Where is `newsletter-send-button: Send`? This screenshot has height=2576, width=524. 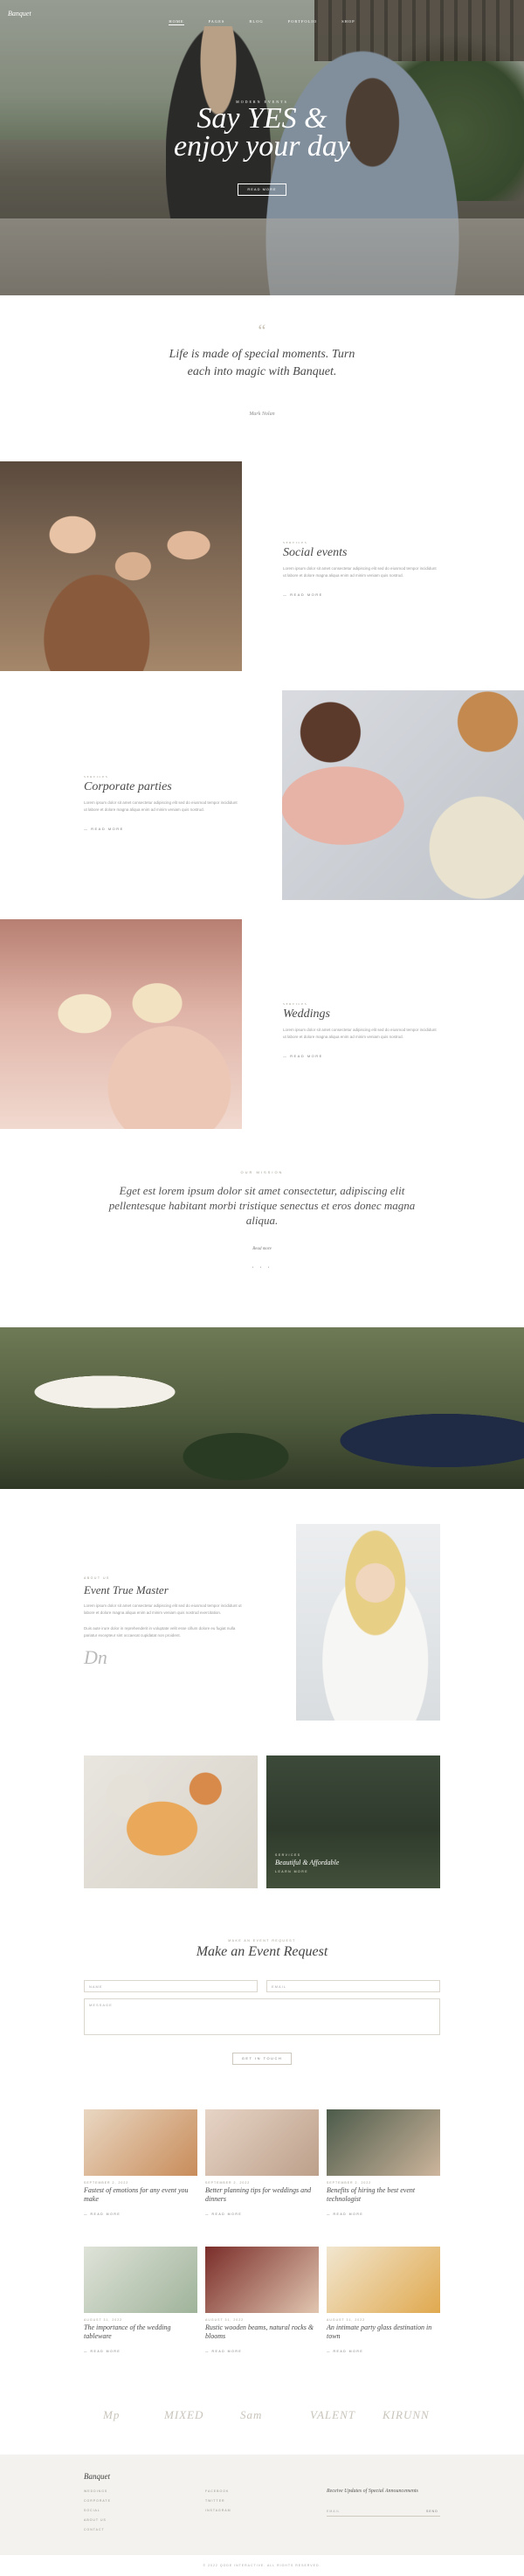 newsletter-send-button: Send is located at coordinates (432, 2511).